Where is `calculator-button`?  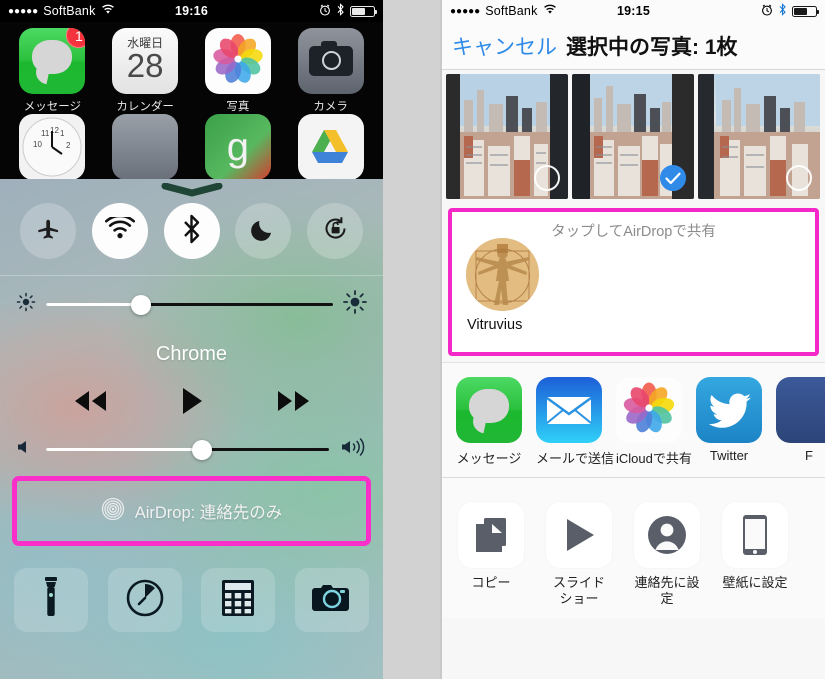 calculator-button is located at coordinates (238, 600).